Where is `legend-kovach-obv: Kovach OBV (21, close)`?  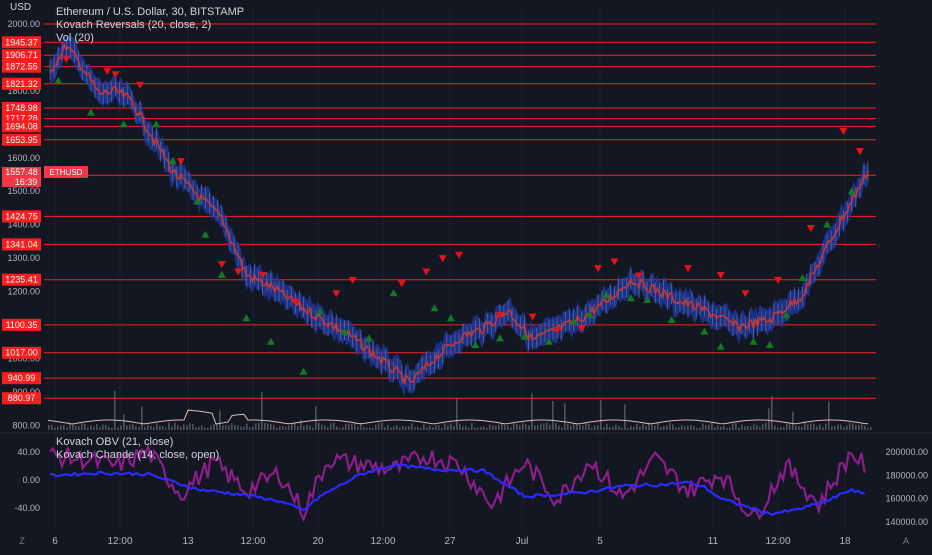 legend-kovach-obv: Kovach OBV (21, close) is located at coordinates (114, 442).